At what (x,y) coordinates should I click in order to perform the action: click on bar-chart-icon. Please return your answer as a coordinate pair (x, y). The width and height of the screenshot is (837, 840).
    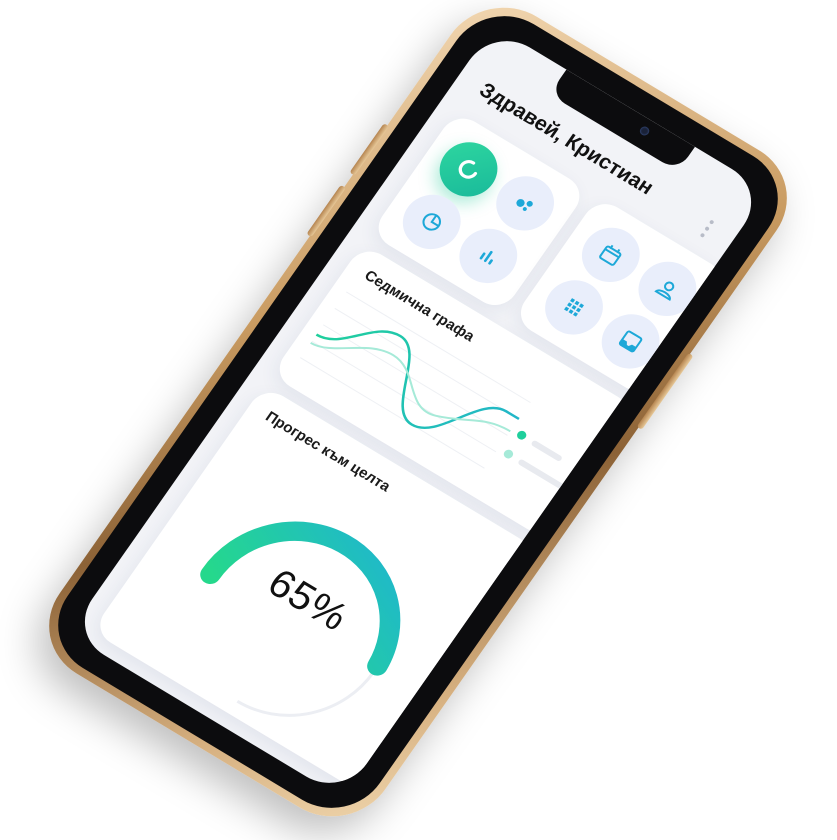
    Looking at the image, I should click on (486, 257).